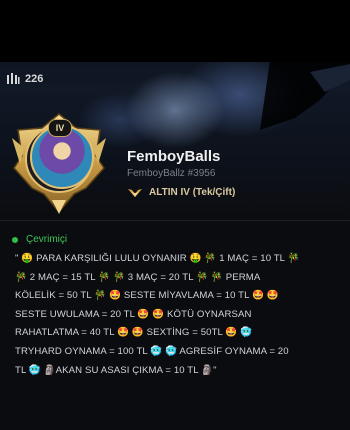 The image size is (350, 430). What do you see at coordinates (192, 192) in the screenshot?
I see `rank-text: ALTIN IV (Tek/Çift)` at bounding box center [192, 192].